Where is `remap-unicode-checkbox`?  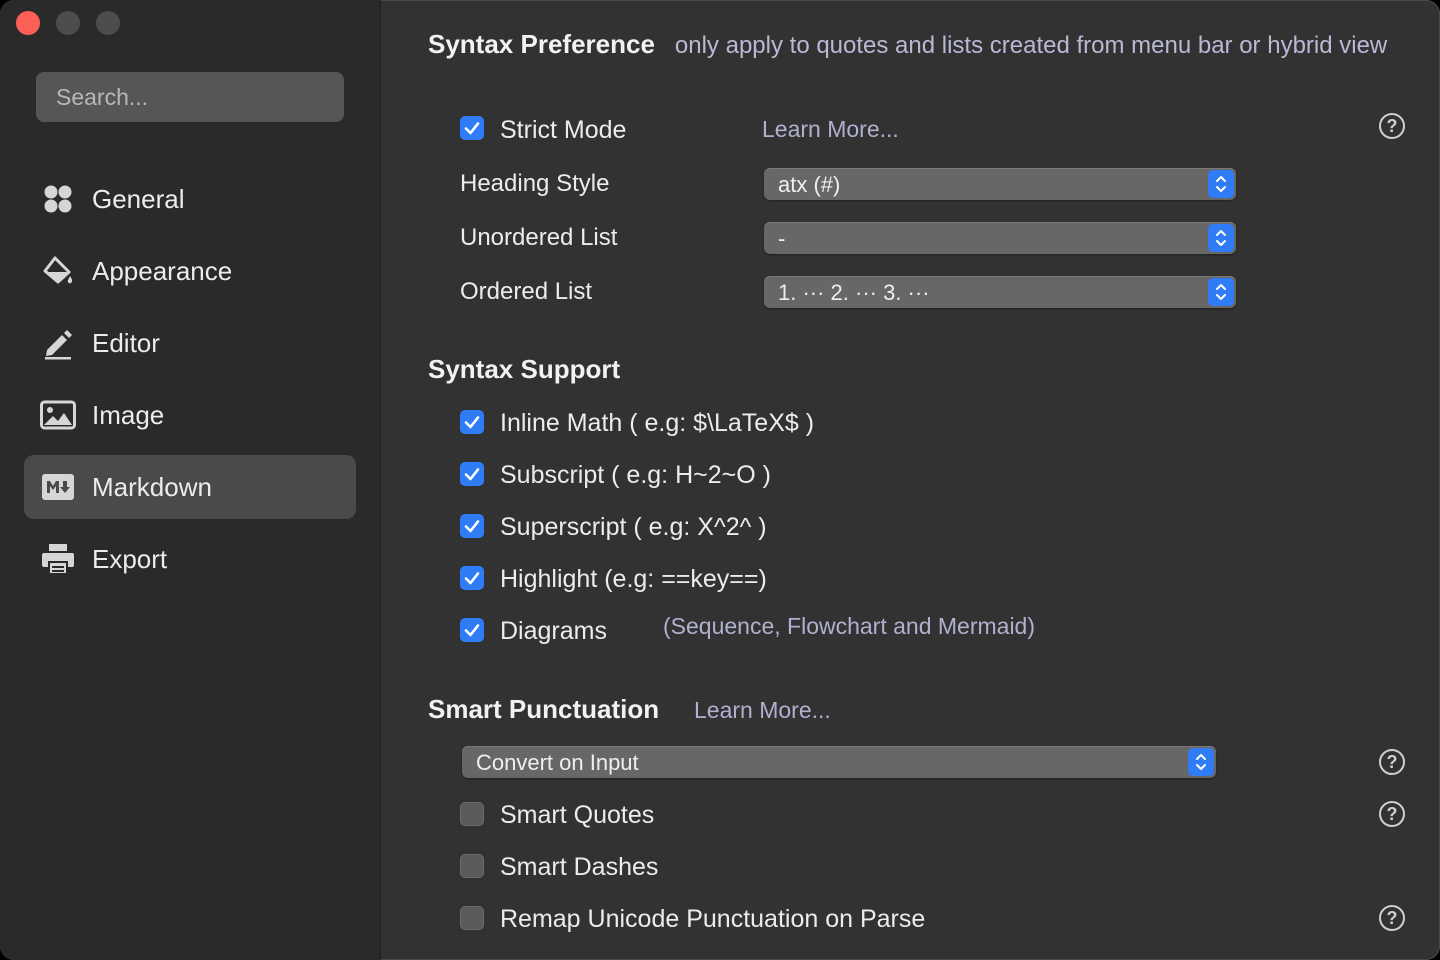
remap-unicode-checkbox is located at coordinates (472, 918).